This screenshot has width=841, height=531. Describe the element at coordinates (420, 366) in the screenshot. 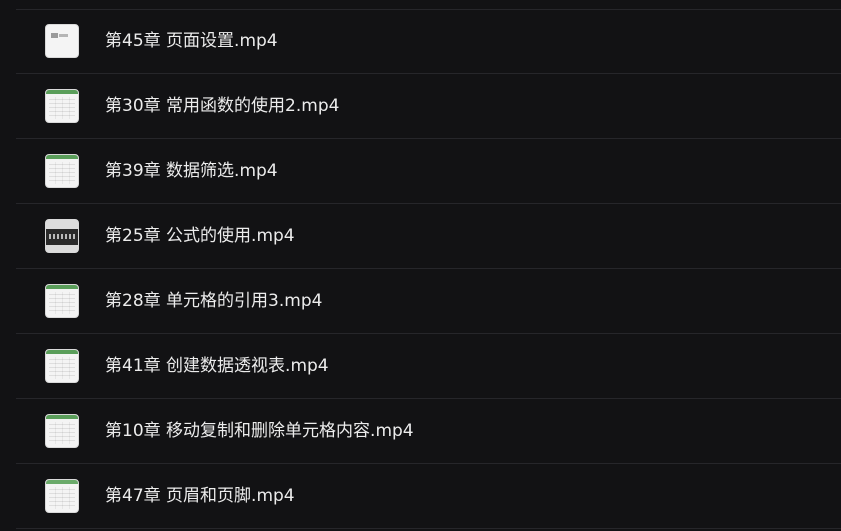

I see `list-item: 第41章 创建数据透视表.mp4` at that location.